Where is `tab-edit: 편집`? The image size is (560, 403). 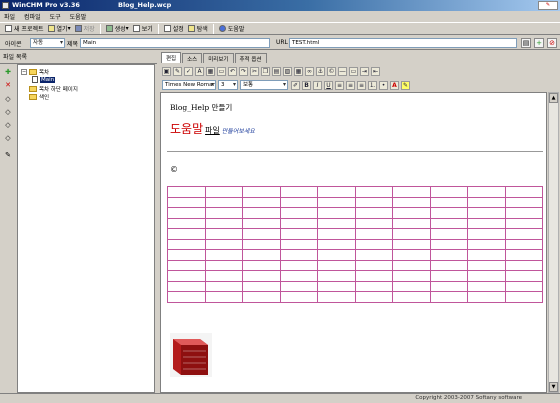
tab-edit: 편집 is located at coordinates (171, 57).